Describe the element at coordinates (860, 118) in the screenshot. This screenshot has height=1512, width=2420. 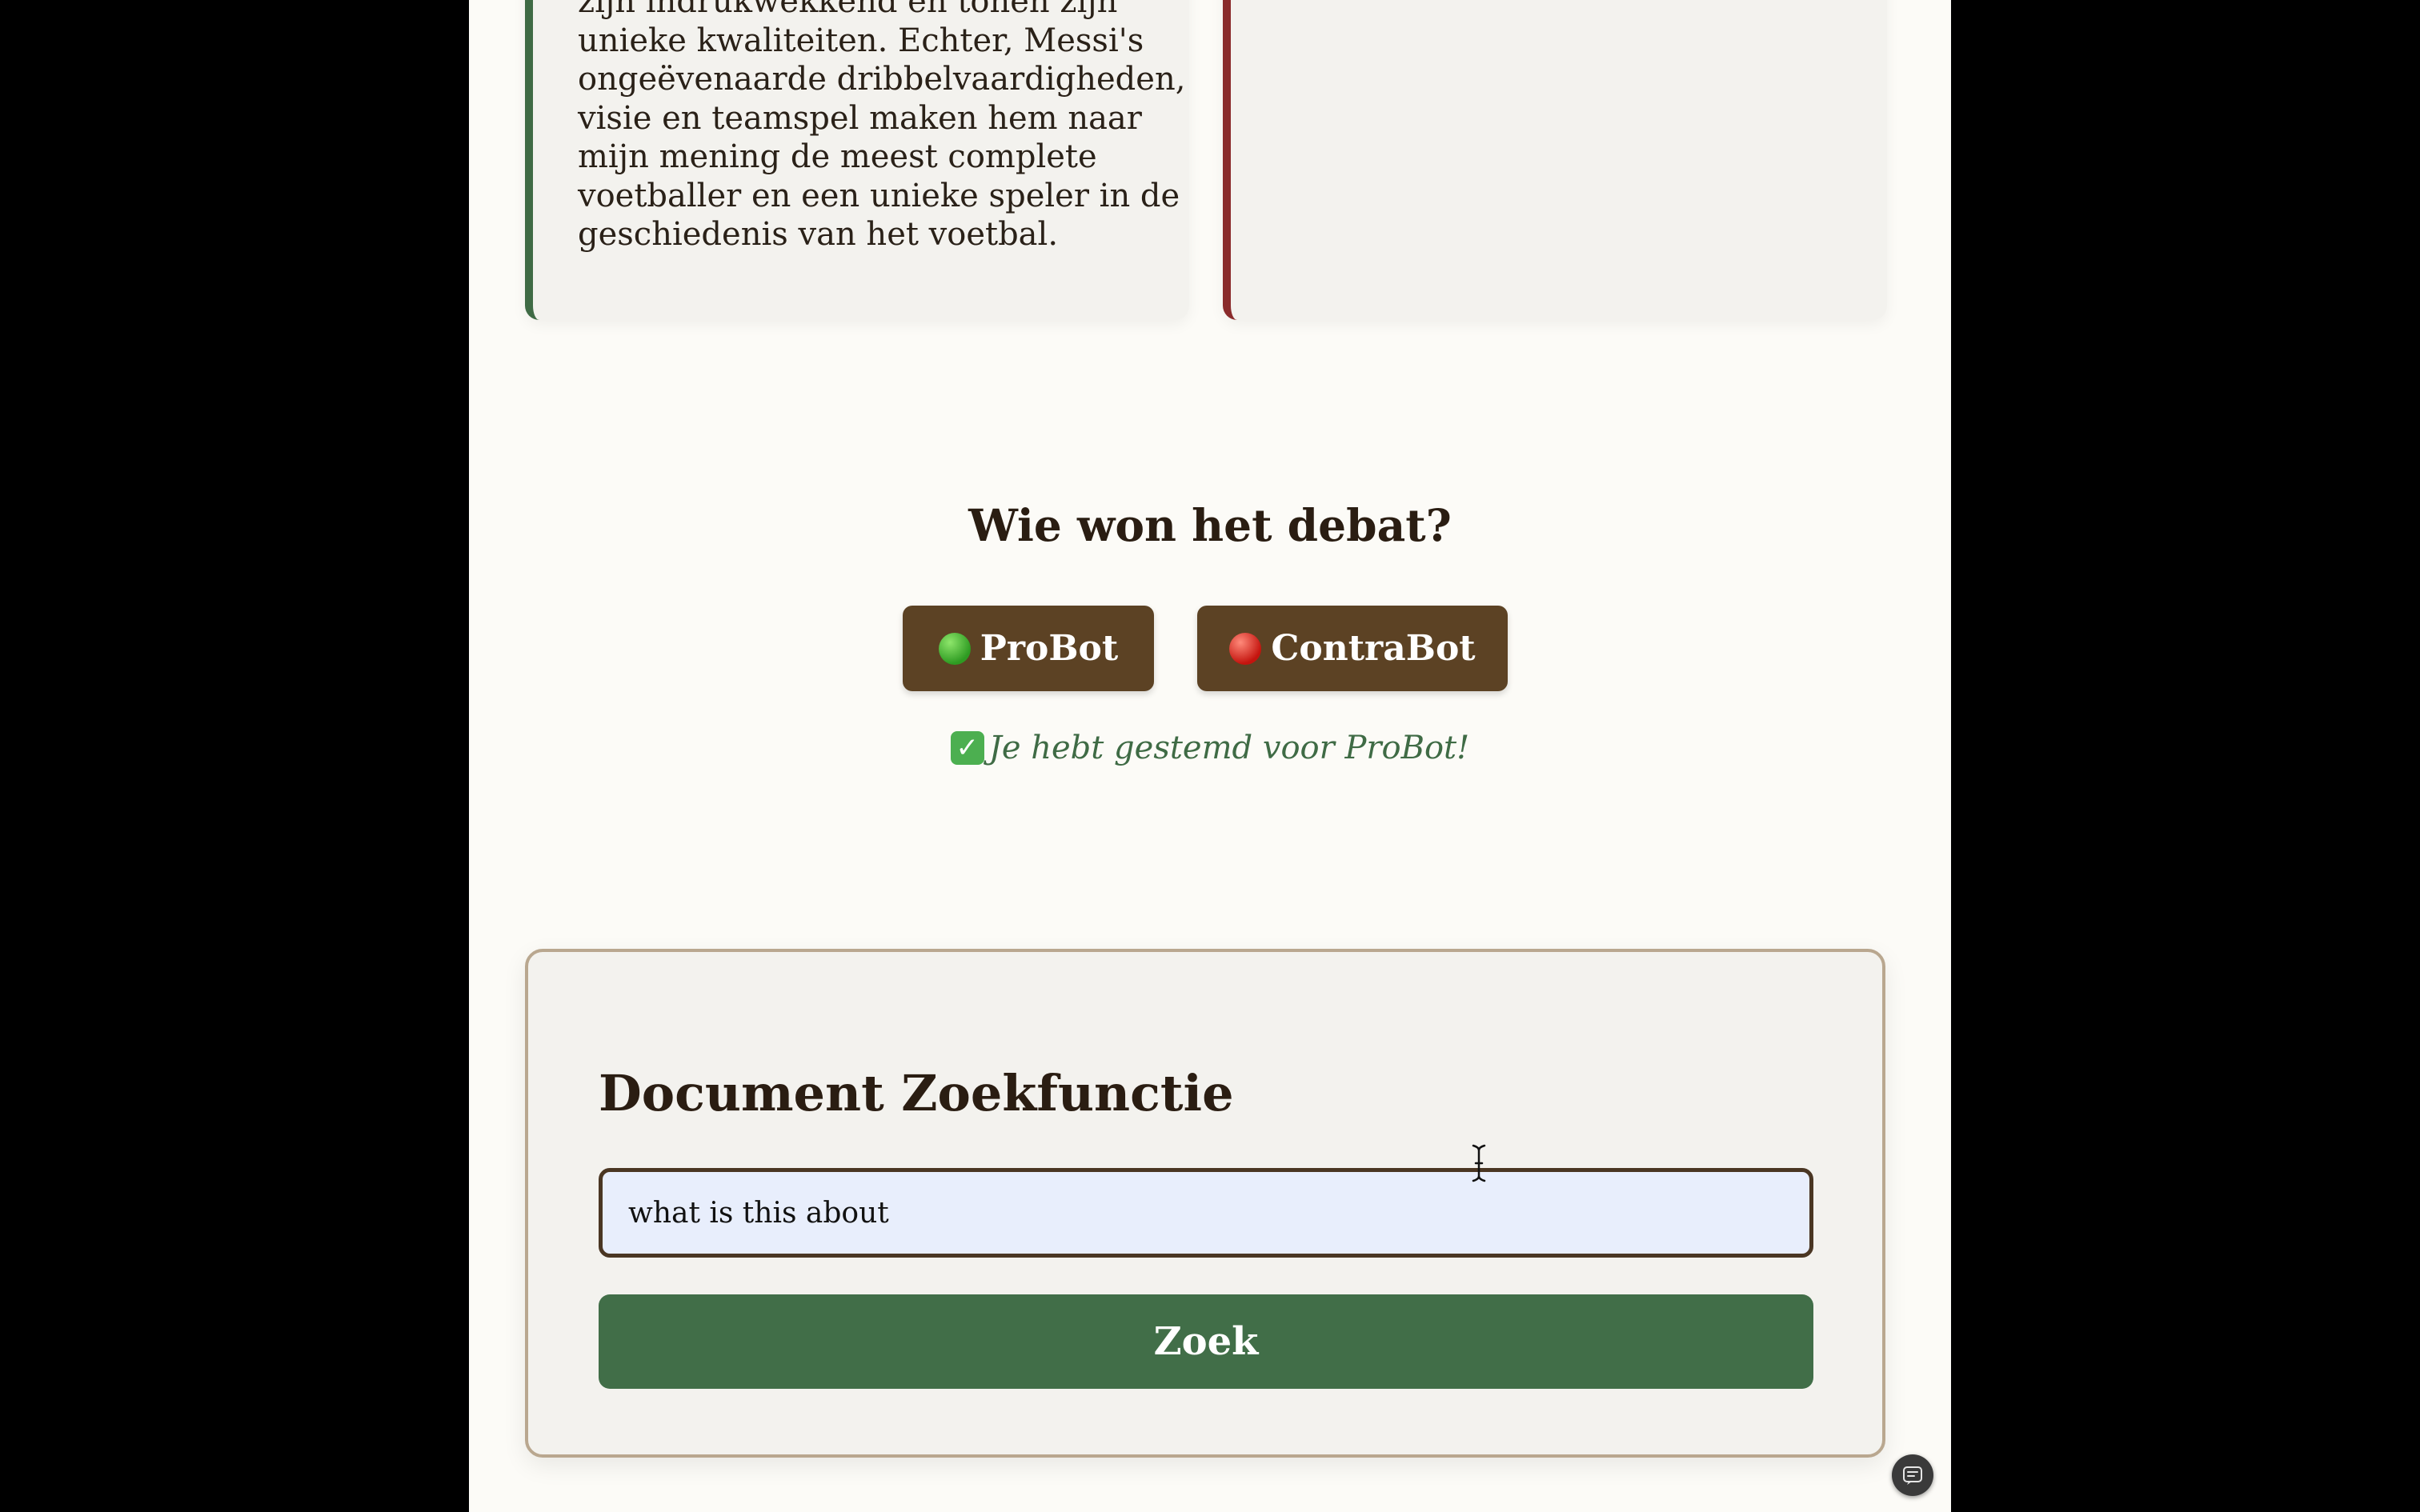
I see `pro-argument-line: visie en teamspel maken hem naar` at that location.